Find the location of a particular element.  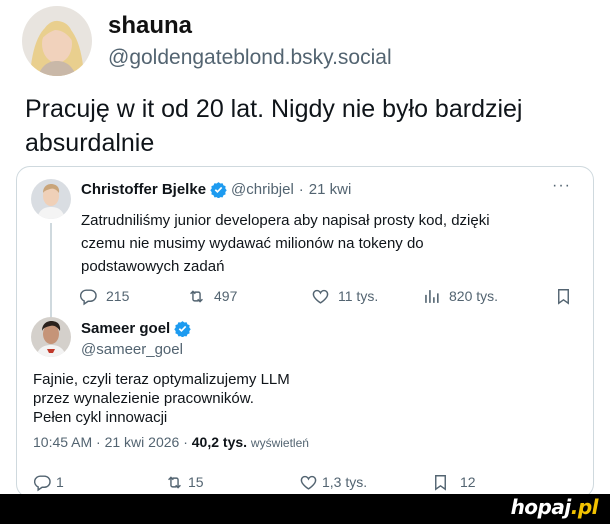

views-button: 820 tys. is located at coordinates (460, 296).